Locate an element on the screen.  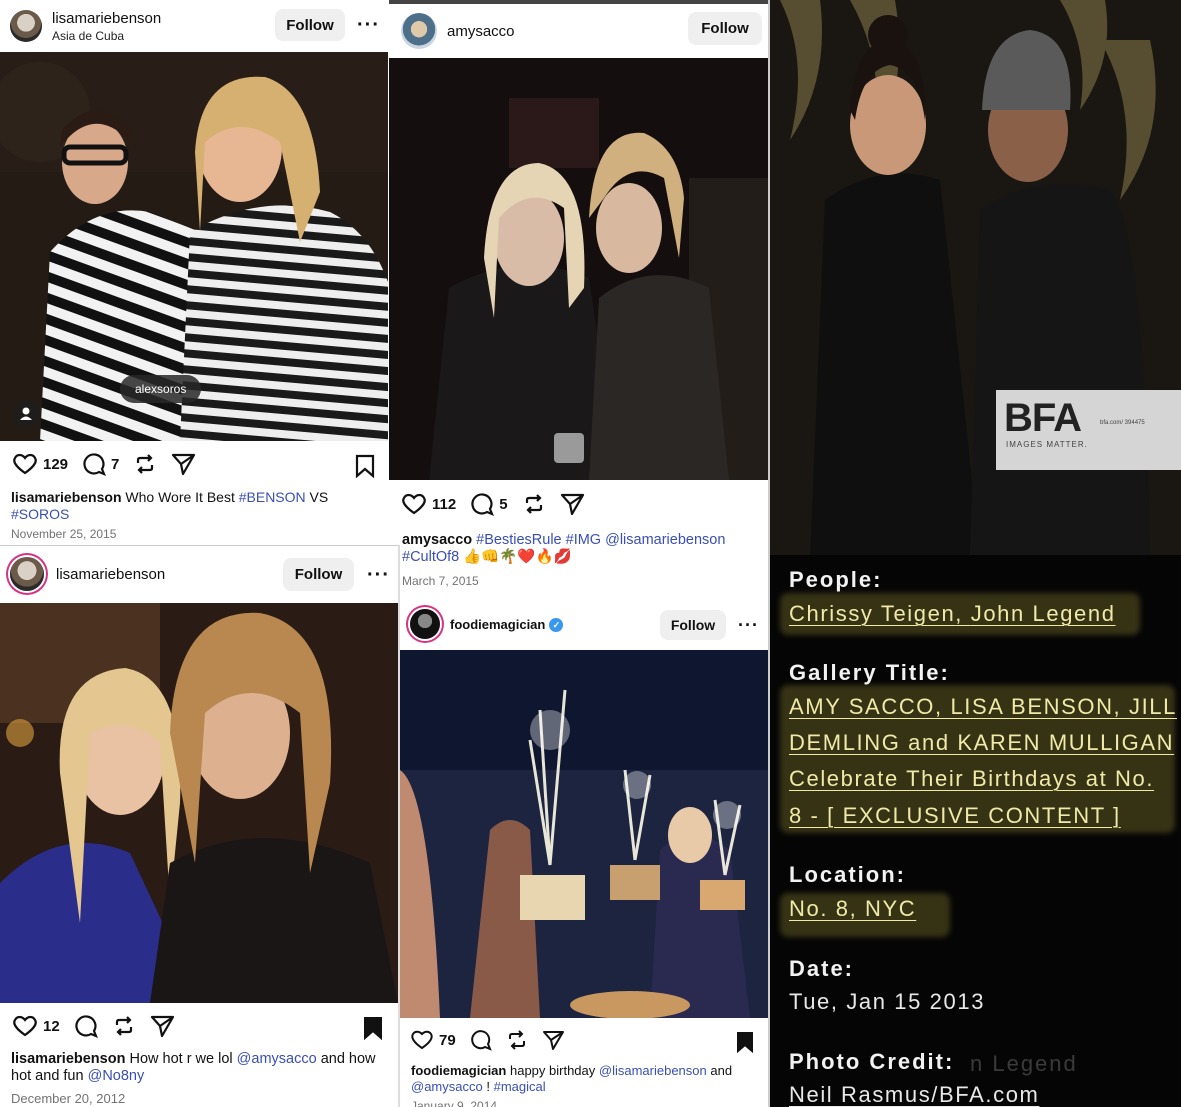
username: amysacco is located at coordinates (481, 31).